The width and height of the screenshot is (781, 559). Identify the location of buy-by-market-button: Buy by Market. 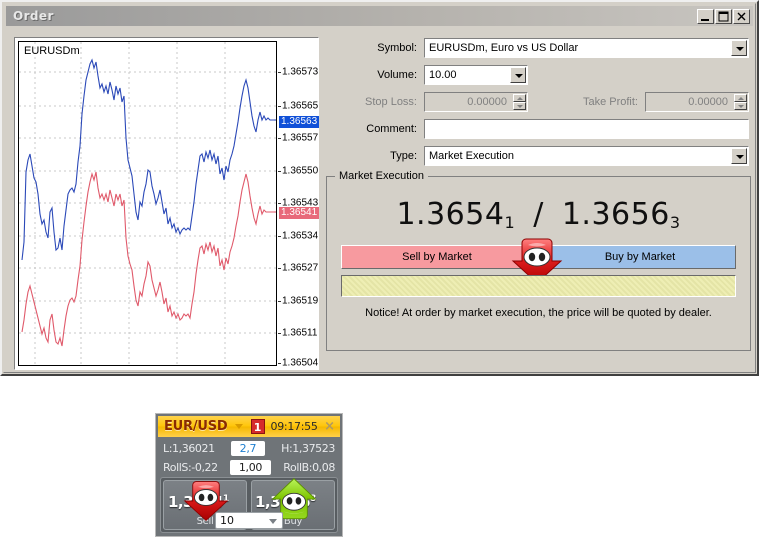
(640, 257).